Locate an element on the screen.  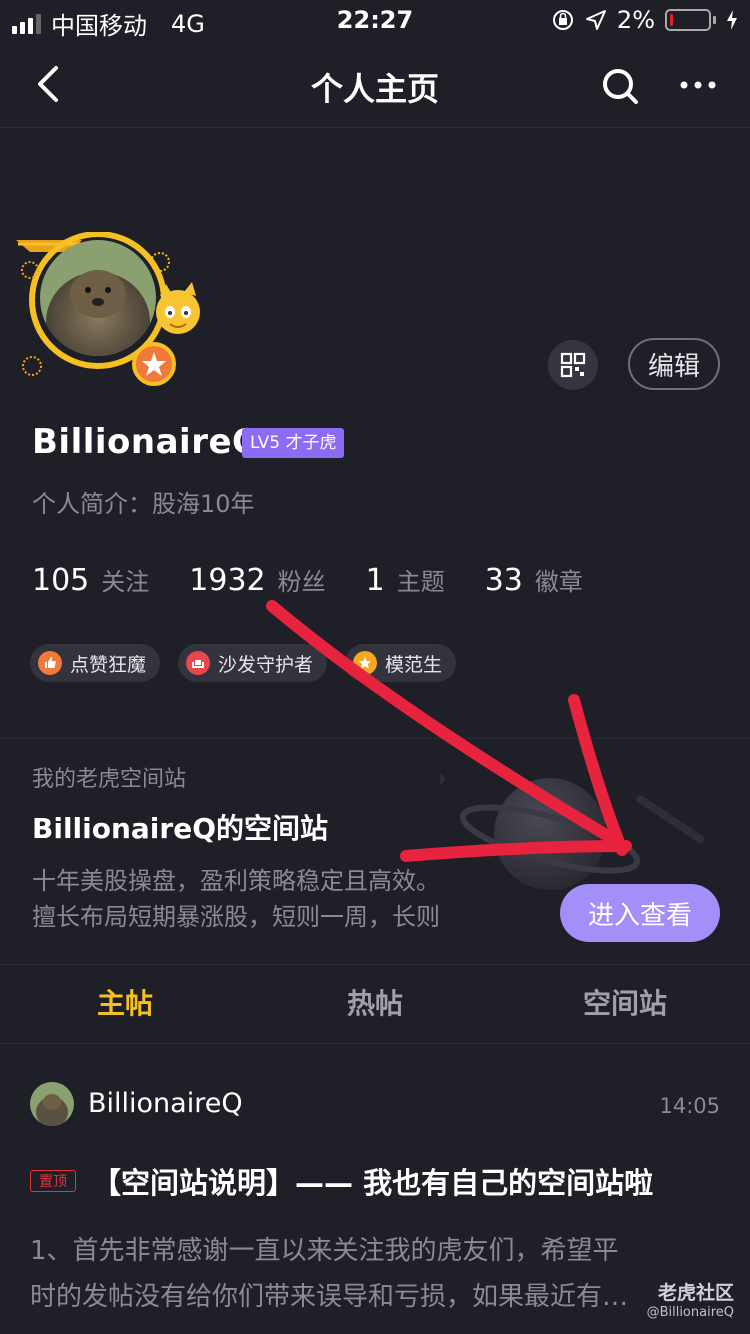
thumb-up-badge-icon is located at coordinates (50, 663).